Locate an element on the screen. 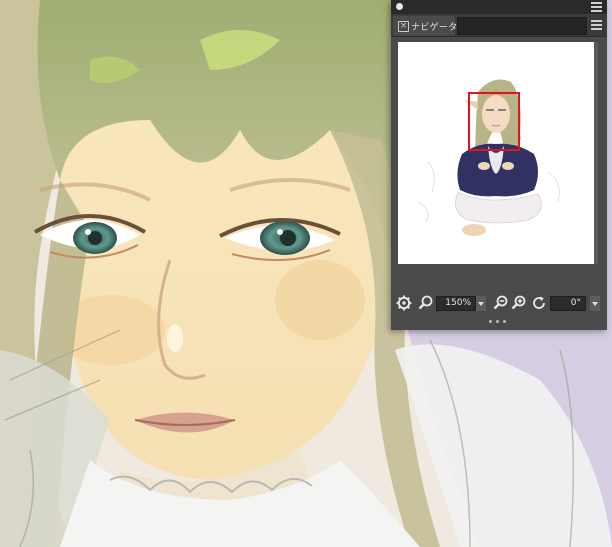  close-icon: × is located at coordinates (403, 26).